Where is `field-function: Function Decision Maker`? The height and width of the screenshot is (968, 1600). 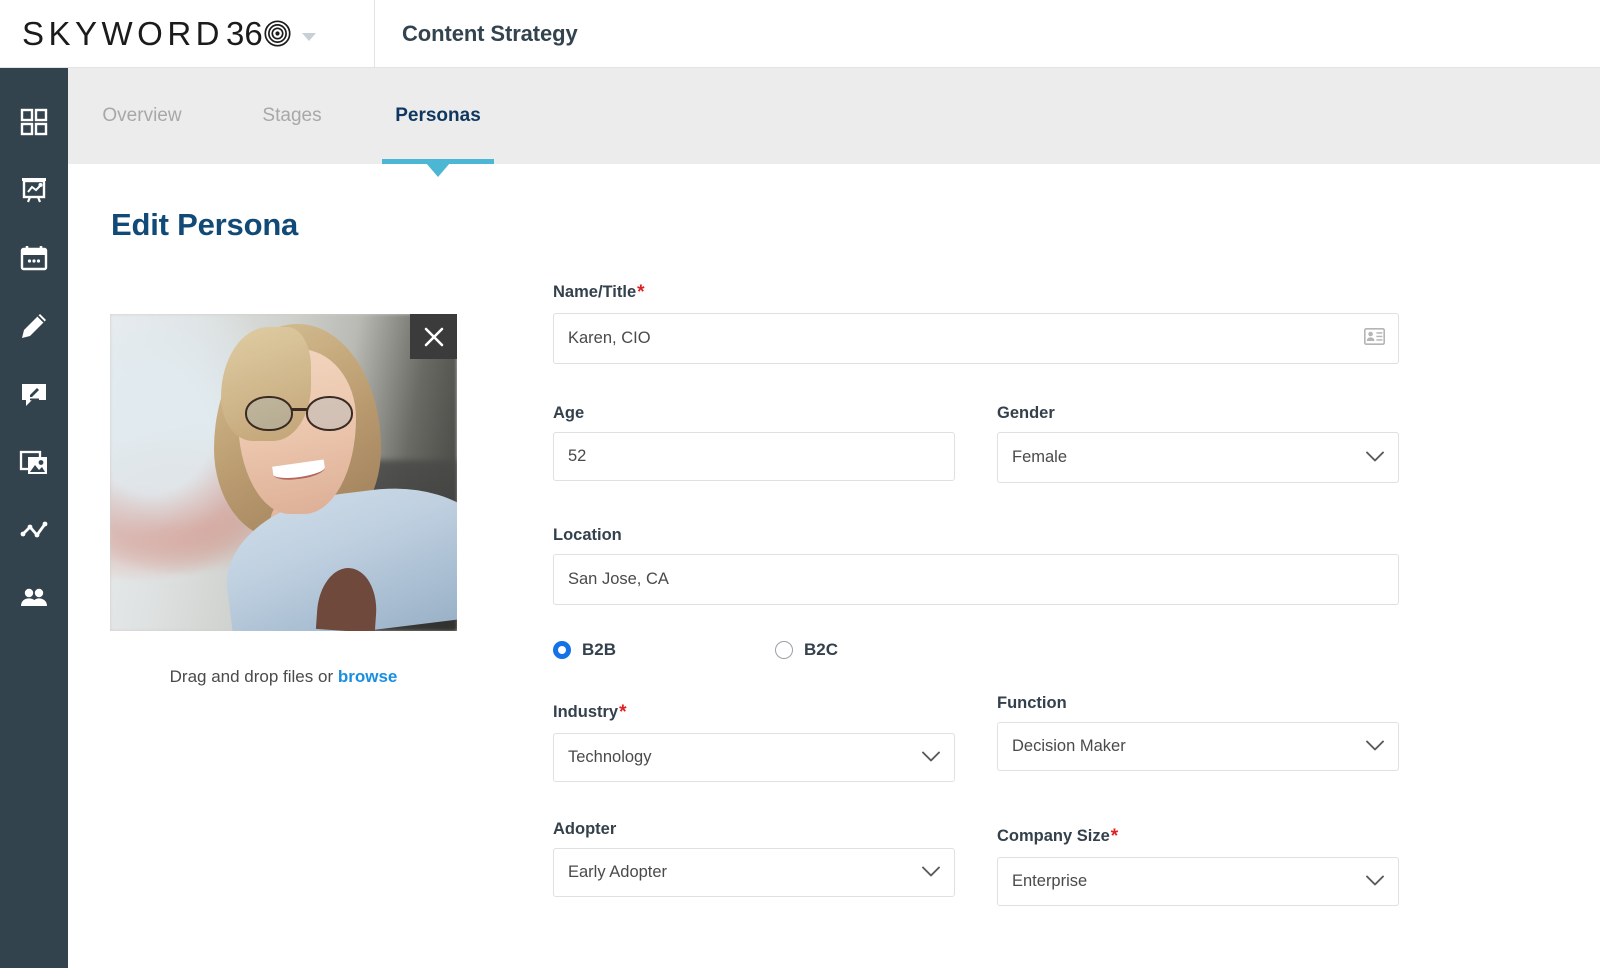
field-function: Function Decision Maker is located at coordinates (1198, 732).